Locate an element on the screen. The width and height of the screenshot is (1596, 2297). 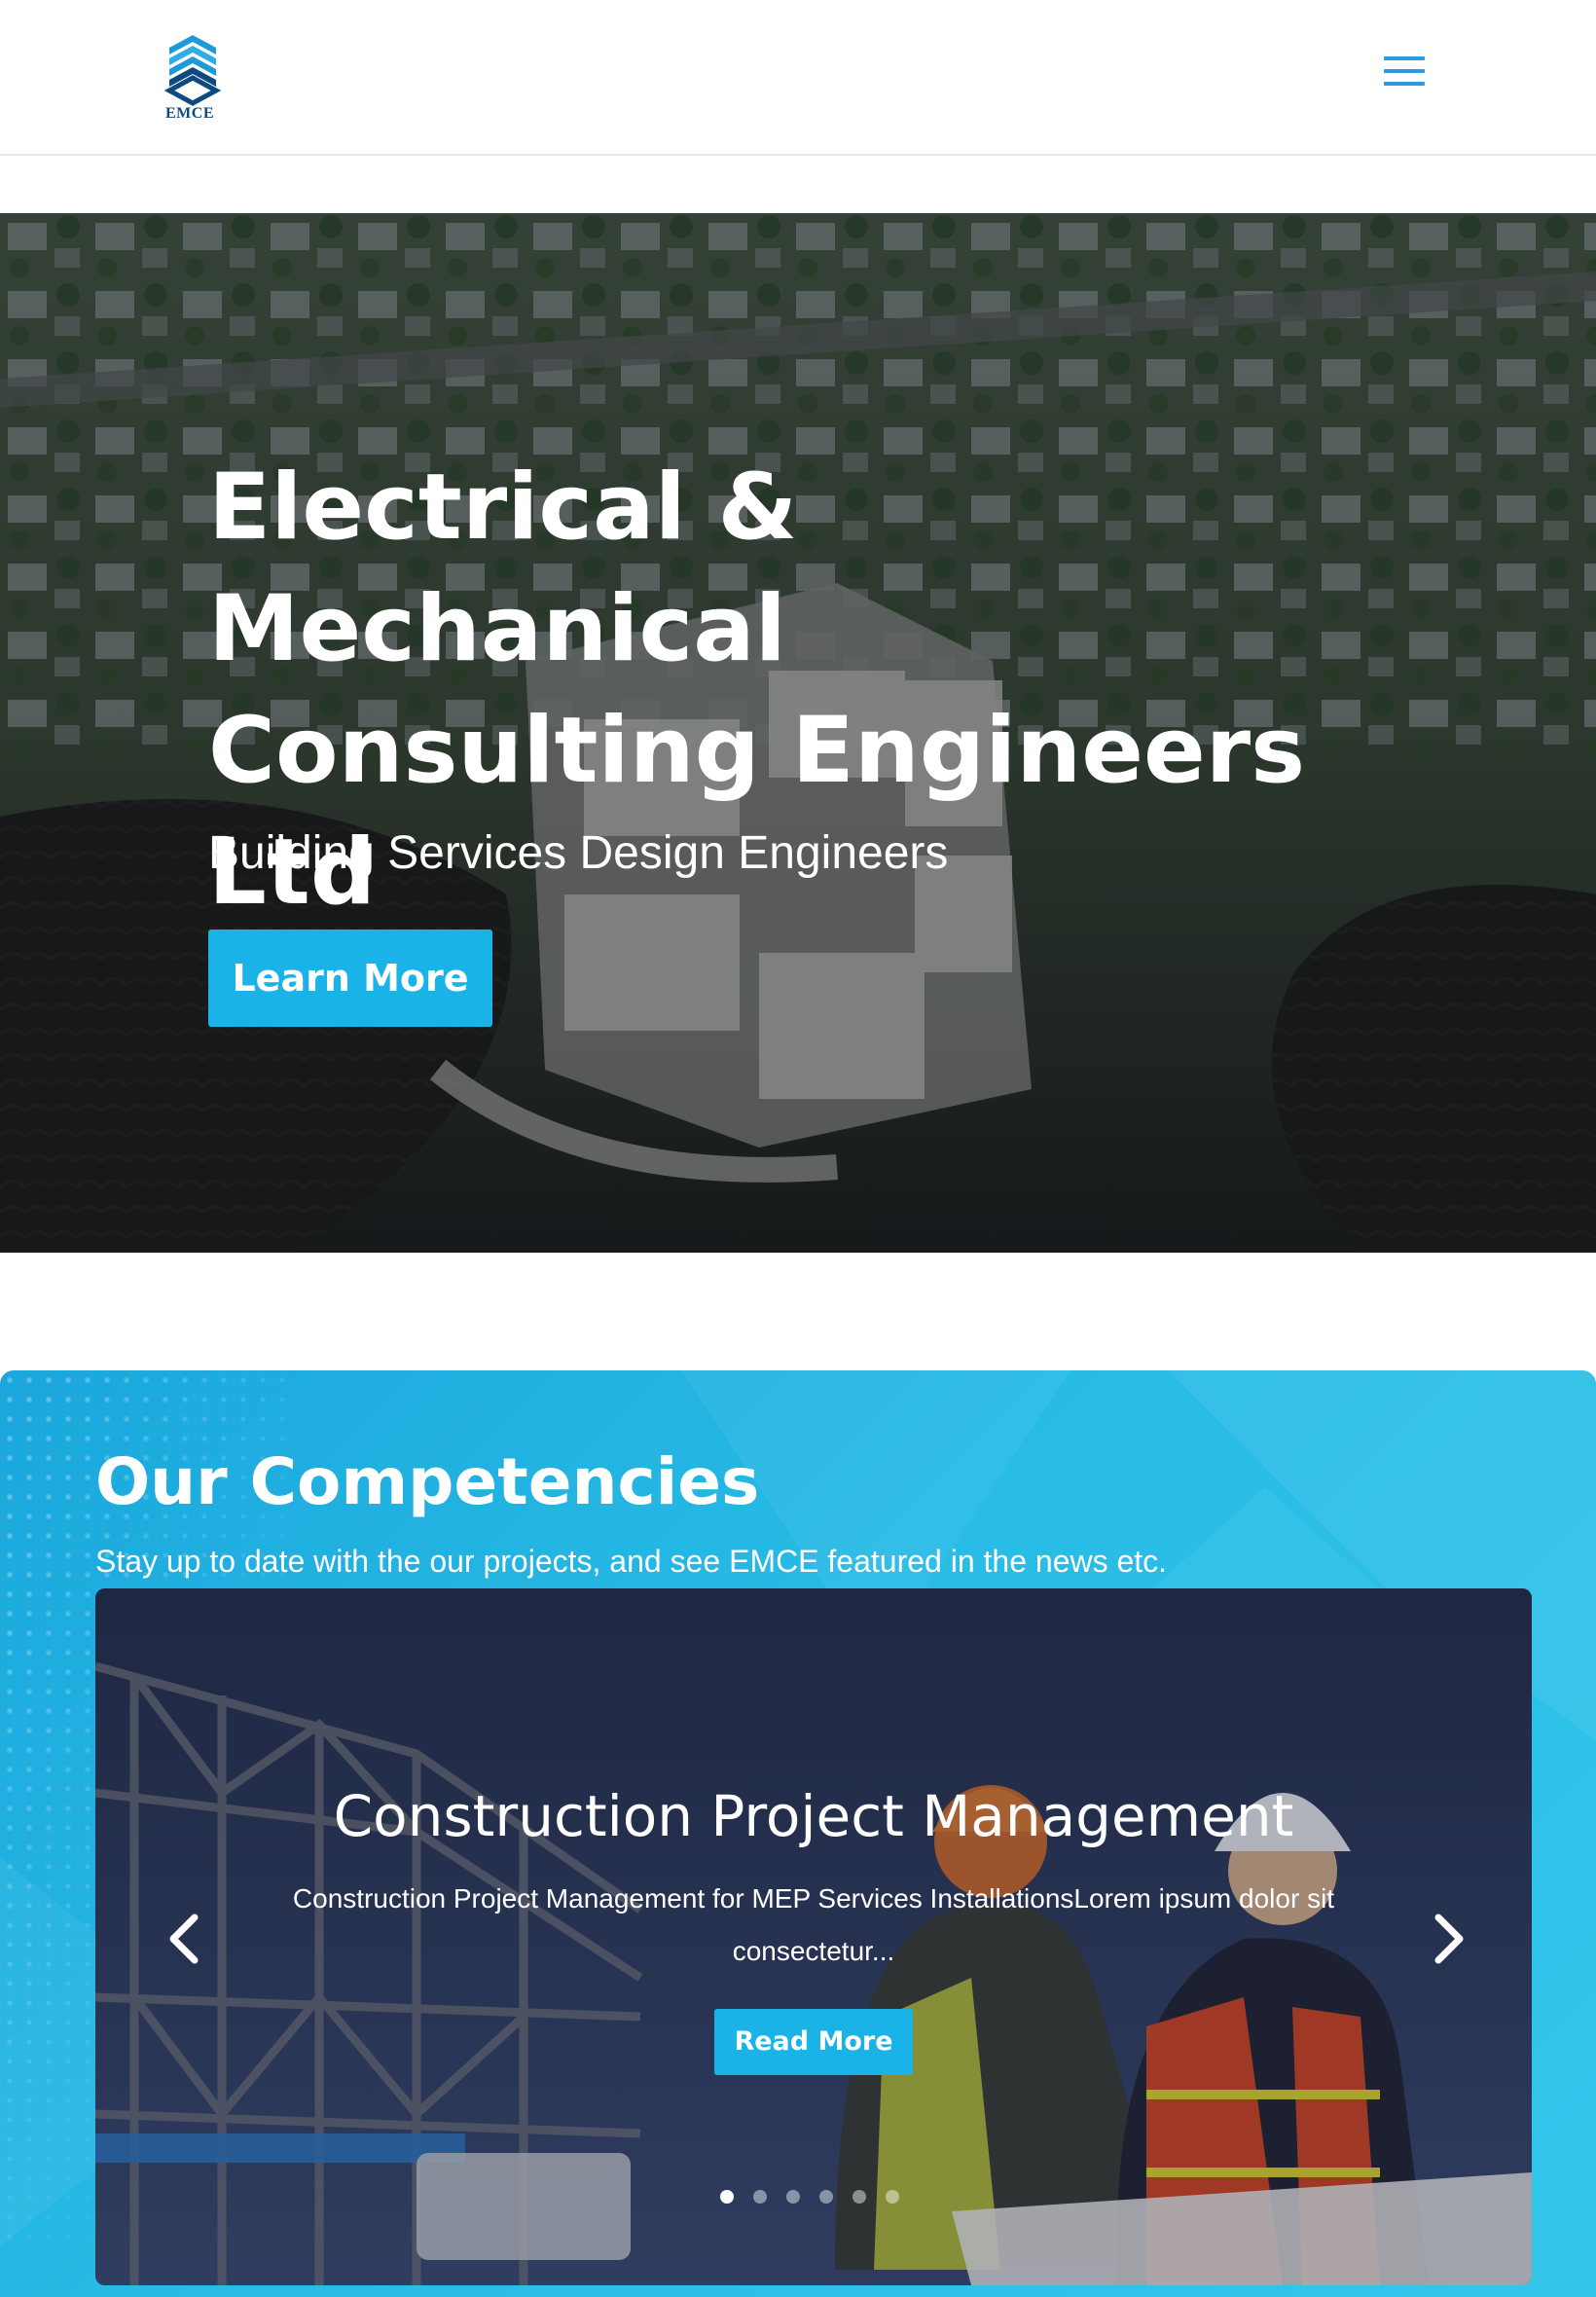
hamburger-menu-icon is located at coordinates (1404, 75).